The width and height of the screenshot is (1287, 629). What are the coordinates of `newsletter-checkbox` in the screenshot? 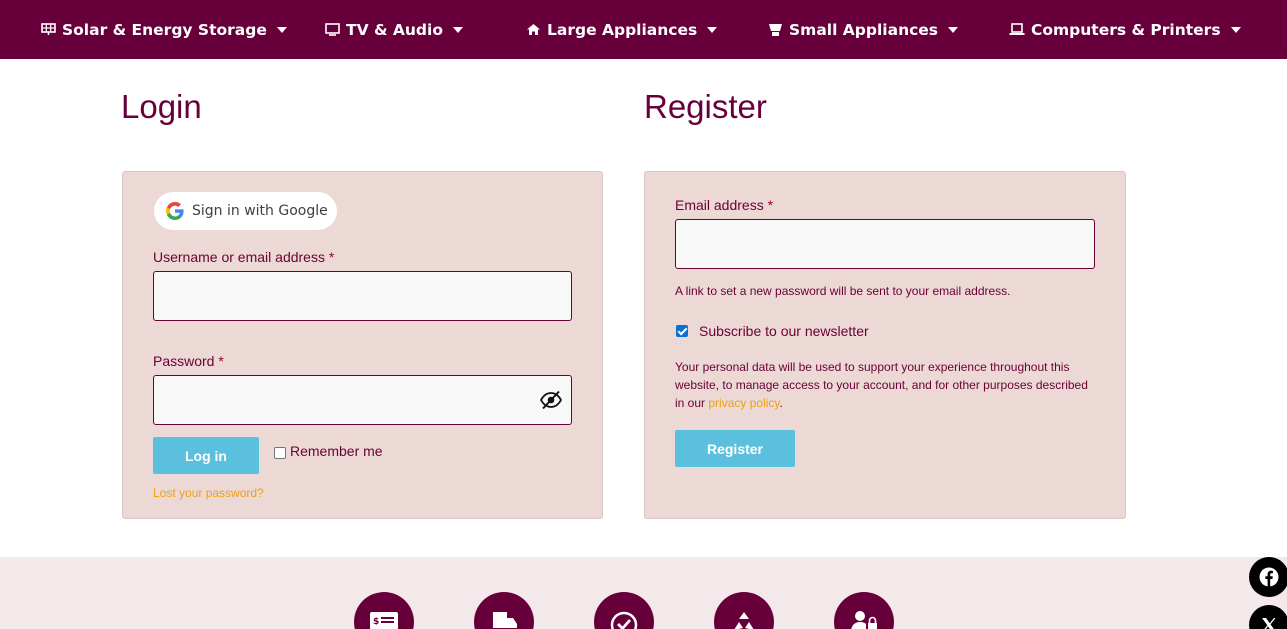 It's located at (682, 331).